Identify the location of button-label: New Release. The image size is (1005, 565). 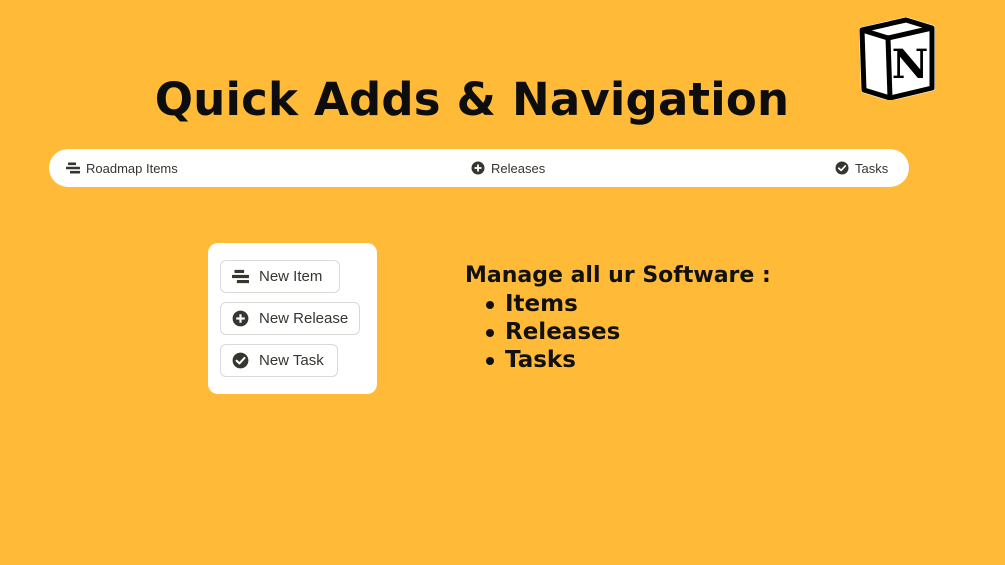
(304, 318).